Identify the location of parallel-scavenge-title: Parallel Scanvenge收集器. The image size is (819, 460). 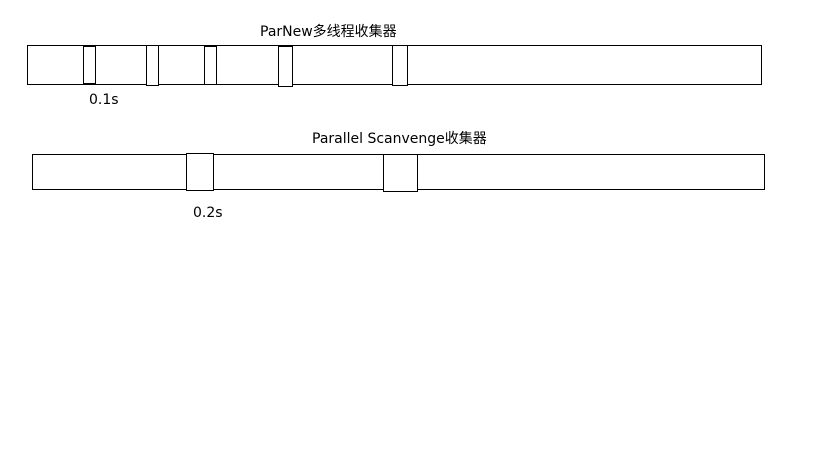
(399, 139).